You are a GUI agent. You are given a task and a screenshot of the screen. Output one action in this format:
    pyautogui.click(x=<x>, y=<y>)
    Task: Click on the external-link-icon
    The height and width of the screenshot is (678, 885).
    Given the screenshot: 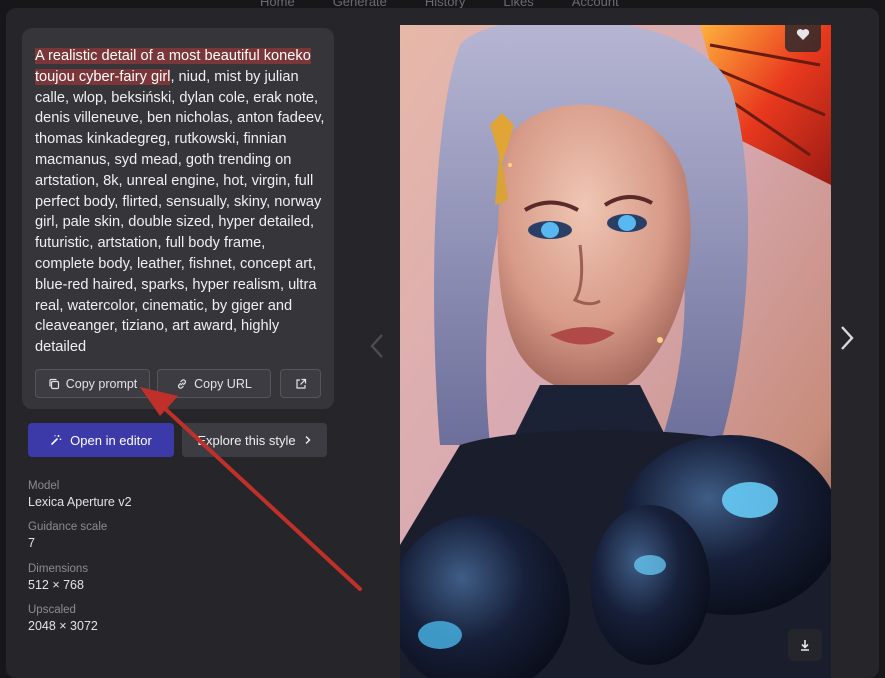 What is the action you would take?
    pyautogui.click(x=300, y=383)
    